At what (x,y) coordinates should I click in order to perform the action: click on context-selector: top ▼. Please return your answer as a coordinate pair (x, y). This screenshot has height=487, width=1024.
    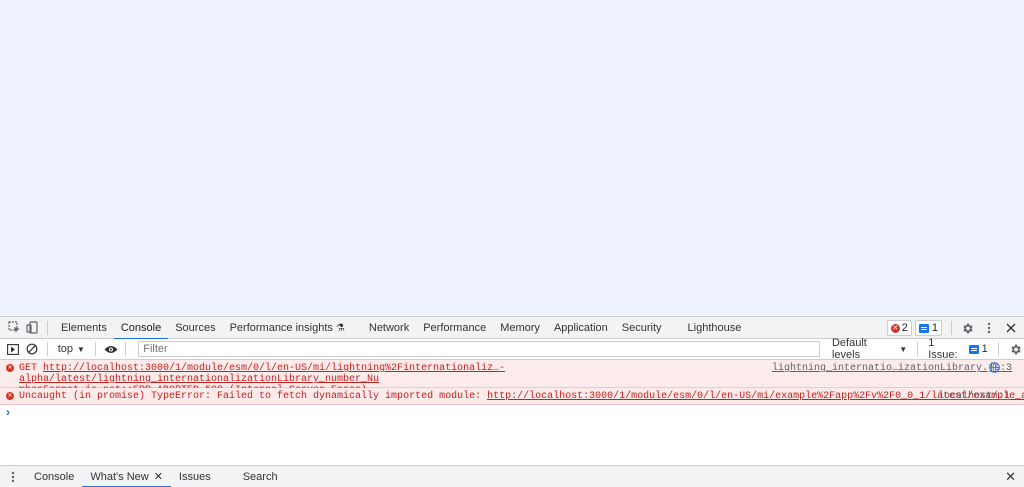
    Looking at the image, I should click on (71, 349).